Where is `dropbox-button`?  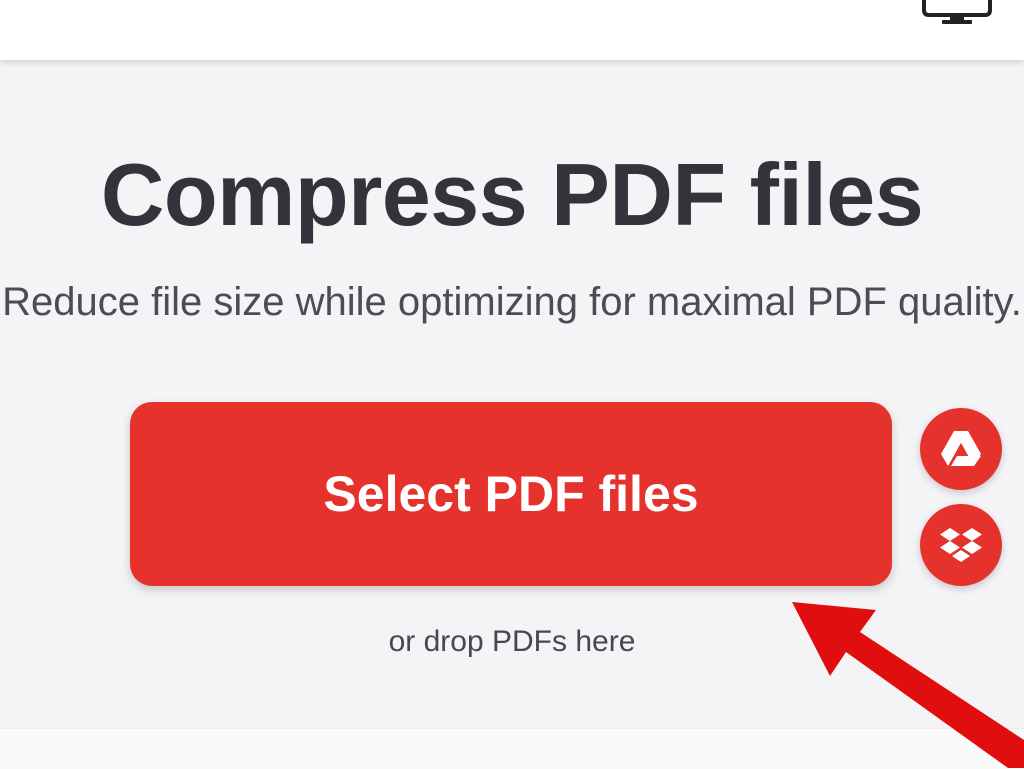
dropbox-button is located at coordinates (961, 545).